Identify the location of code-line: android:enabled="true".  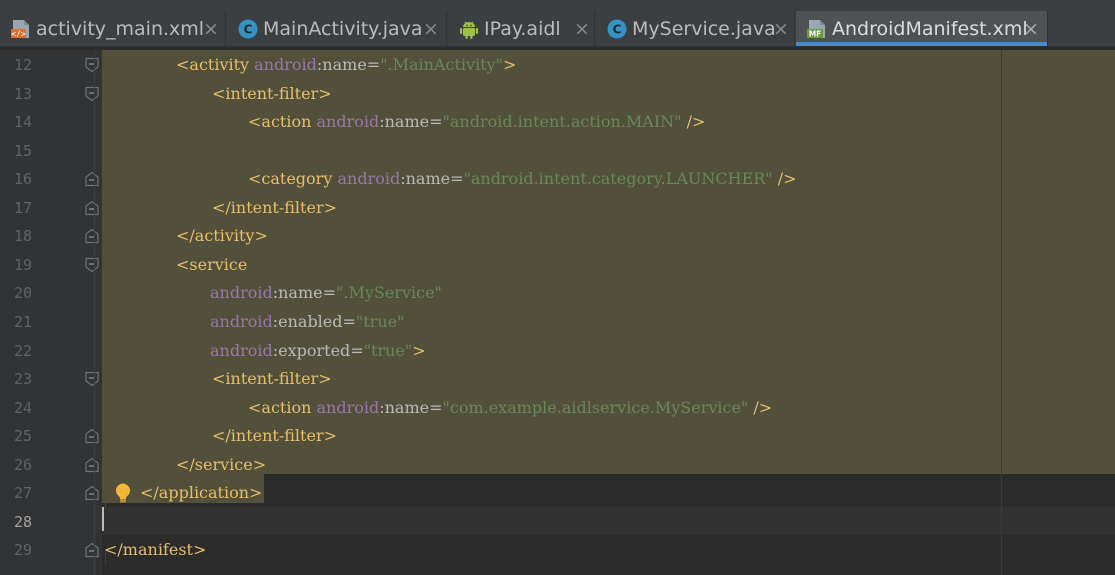
(307, 322).